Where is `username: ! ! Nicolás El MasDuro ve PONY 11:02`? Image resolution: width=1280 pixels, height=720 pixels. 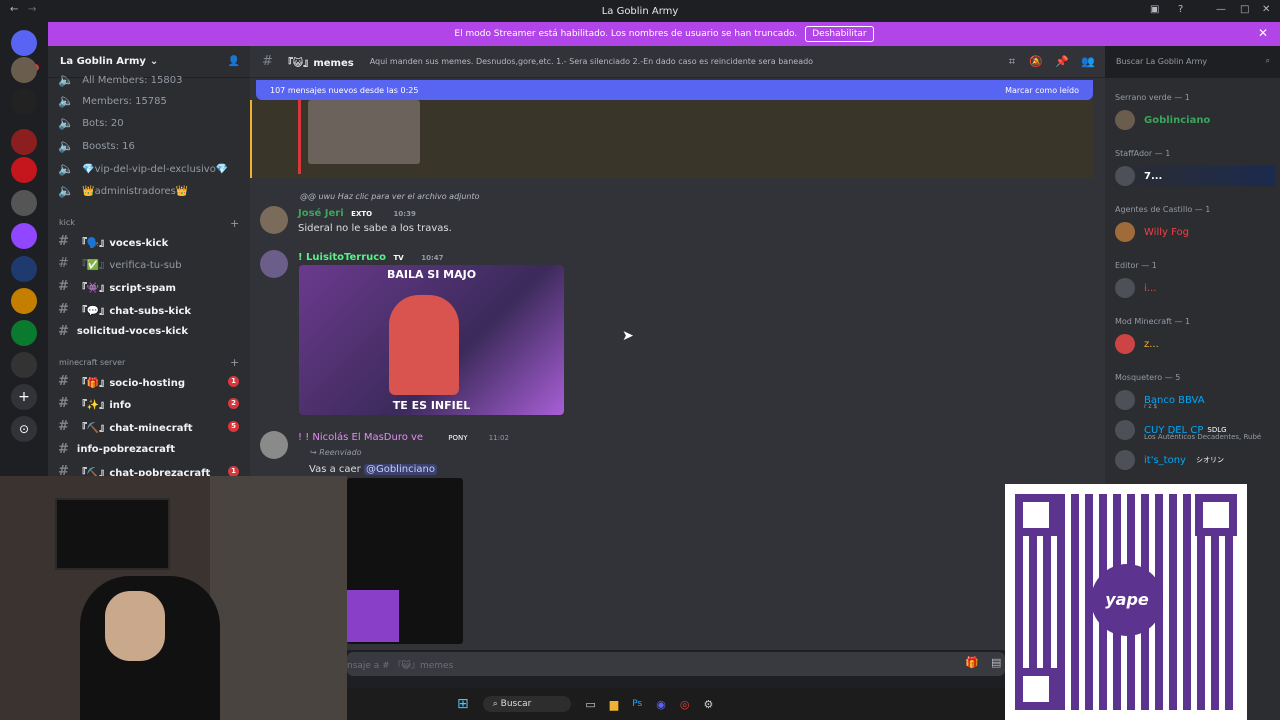 username: ! ! Nicolás El MasDuro ve PONY 11:02 is located at coordinates (403, 437).